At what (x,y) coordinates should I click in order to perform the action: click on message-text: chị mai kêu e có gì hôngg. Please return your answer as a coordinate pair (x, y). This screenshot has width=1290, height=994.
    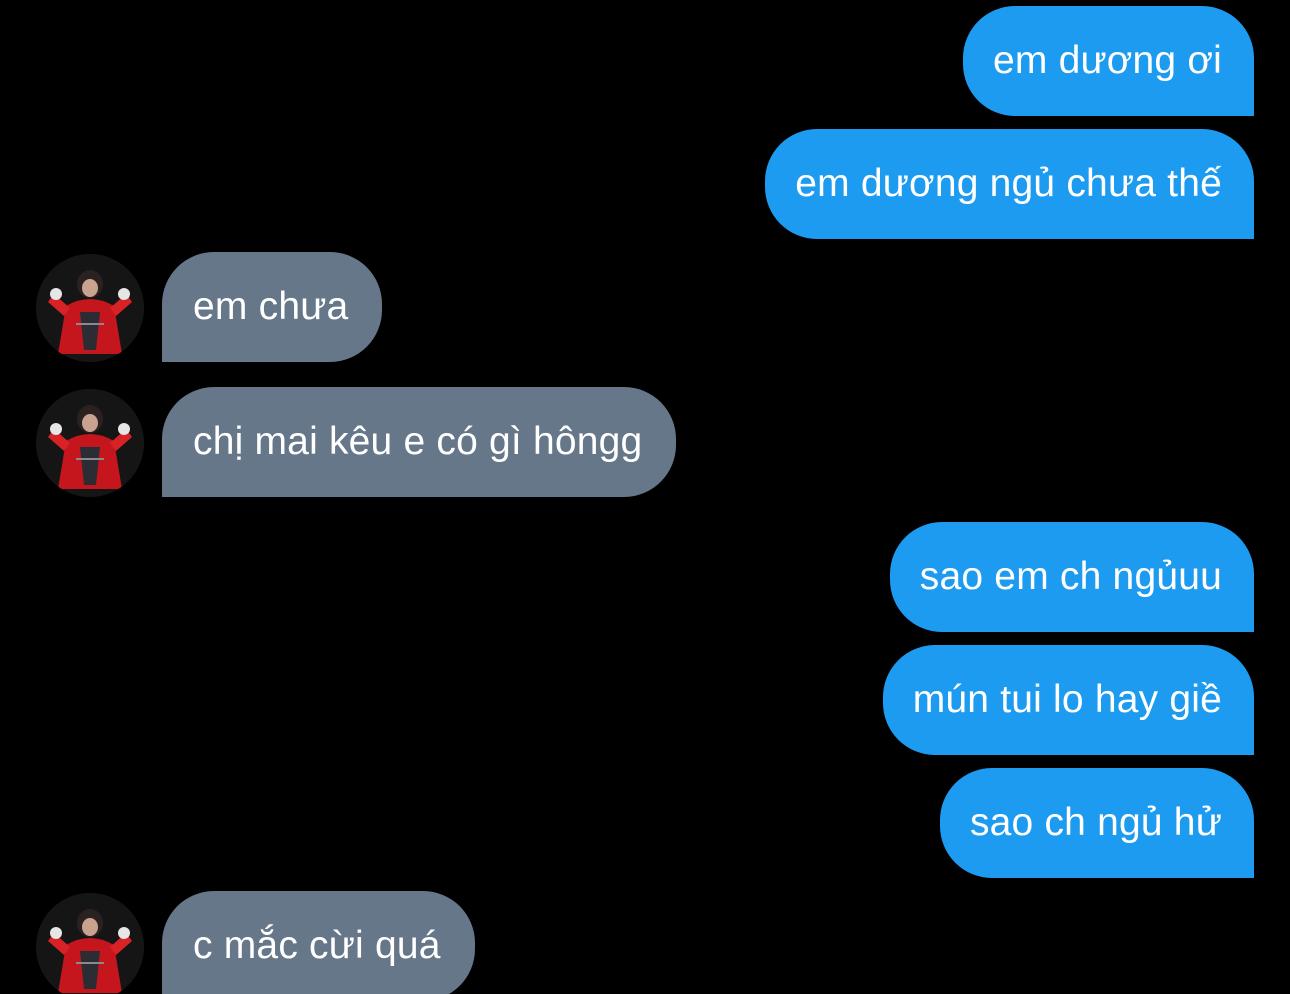
    Looking at the image, I should click on (418, 441).